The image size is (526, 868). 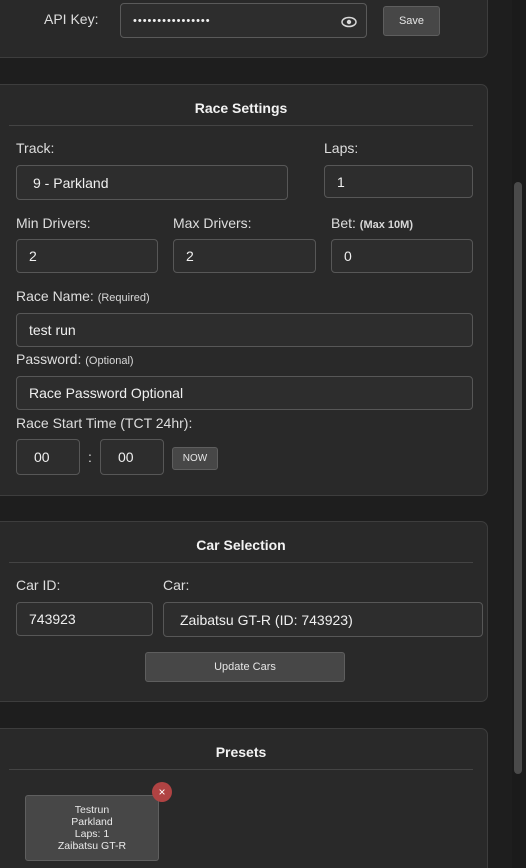 I want to click on min-drivers-input: 2, so click(x=87, y=256).